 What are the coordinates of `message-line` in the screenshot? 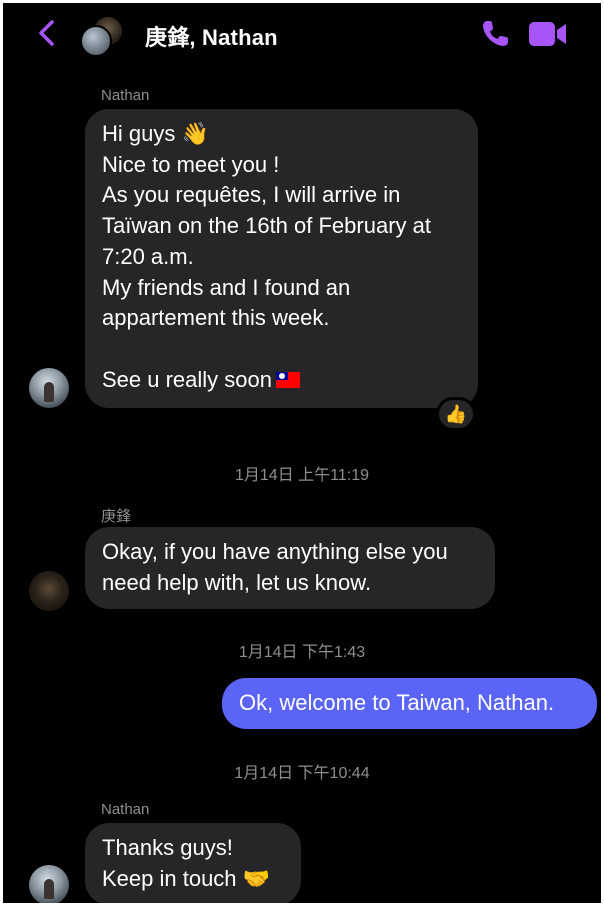 It's located at (281, 349).